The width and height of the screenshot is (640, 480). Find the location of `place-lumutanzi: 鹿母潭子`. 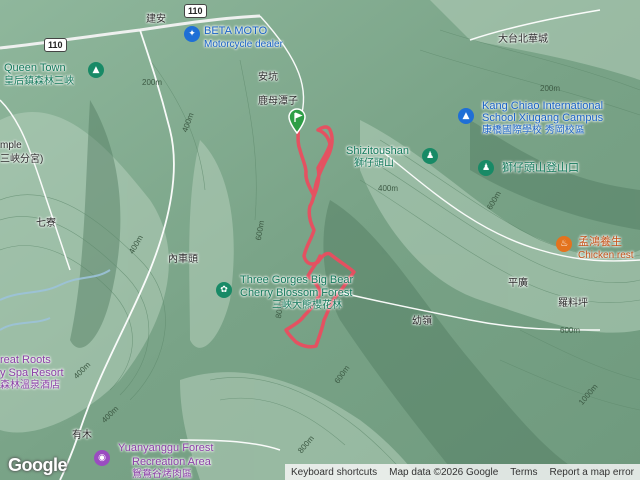

place-lumutanzi: 鹿母潭子 is located at coordinates (278, 101).